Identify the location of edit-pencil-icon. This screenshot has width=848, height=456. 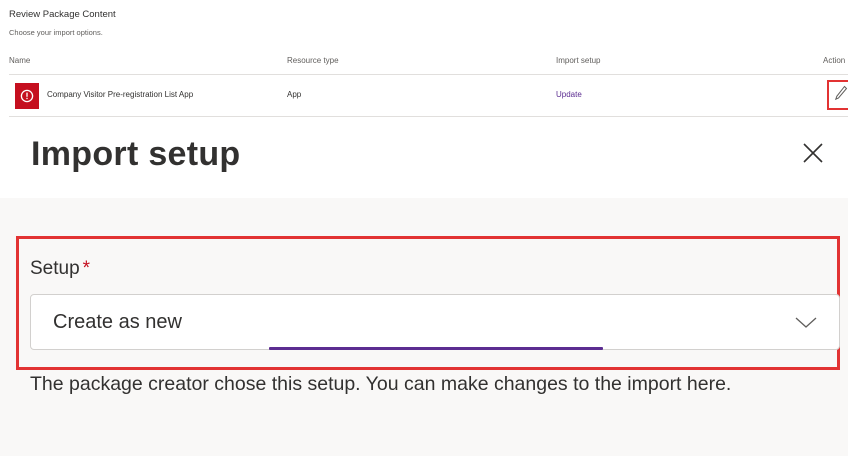
(841, 95).